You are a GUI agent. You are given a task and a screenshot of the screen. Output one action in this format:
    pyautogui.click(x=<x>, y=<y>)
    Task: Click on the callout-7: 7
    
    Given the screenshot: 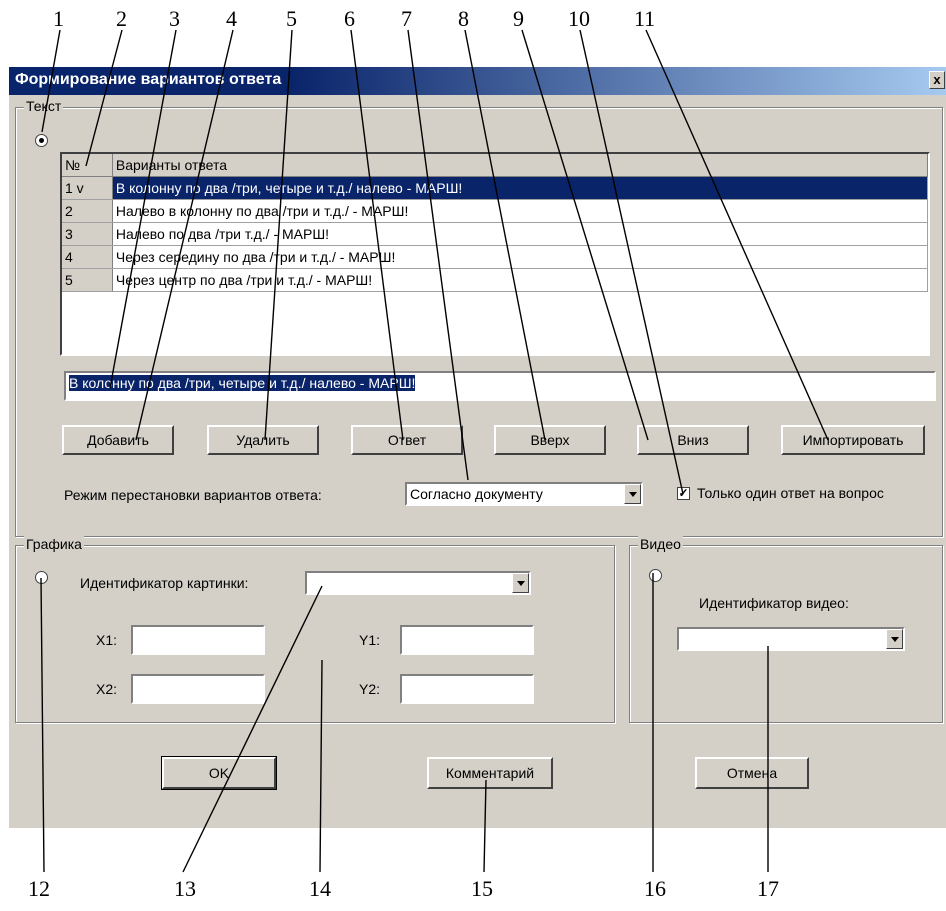 What is the action you would take?
    pyautogui.click(x=406, y=18)
    